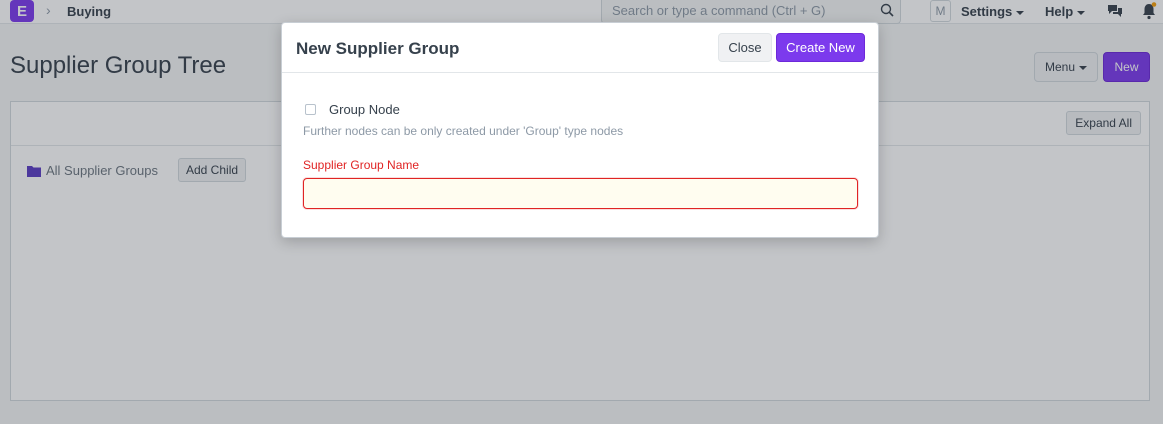 The image size is (1163, 424). I want to click on dialog-header: New Supplier Group Close Create New, so click(580, 48).